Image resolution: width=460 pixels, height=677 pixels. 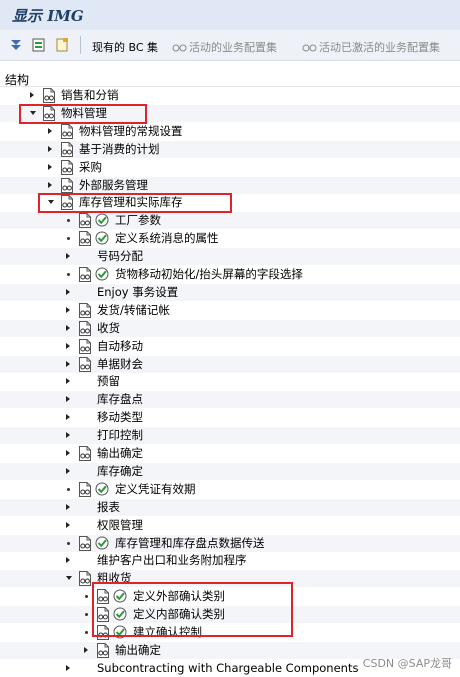 What do you see at coordinates (179, 614) in the screenshot?
I see `tree-node-label: 定义内部确认类别` at bounding box center [179, 614].